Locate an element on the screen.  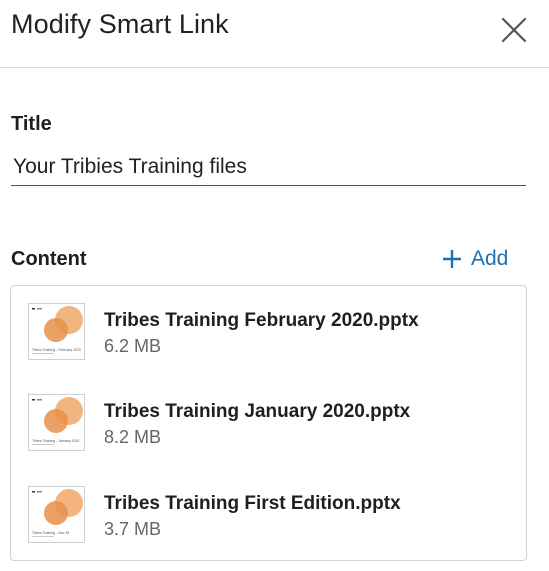
file-thumbnail: Tribes Training - February 2020 is located at coordinates (56, 331).